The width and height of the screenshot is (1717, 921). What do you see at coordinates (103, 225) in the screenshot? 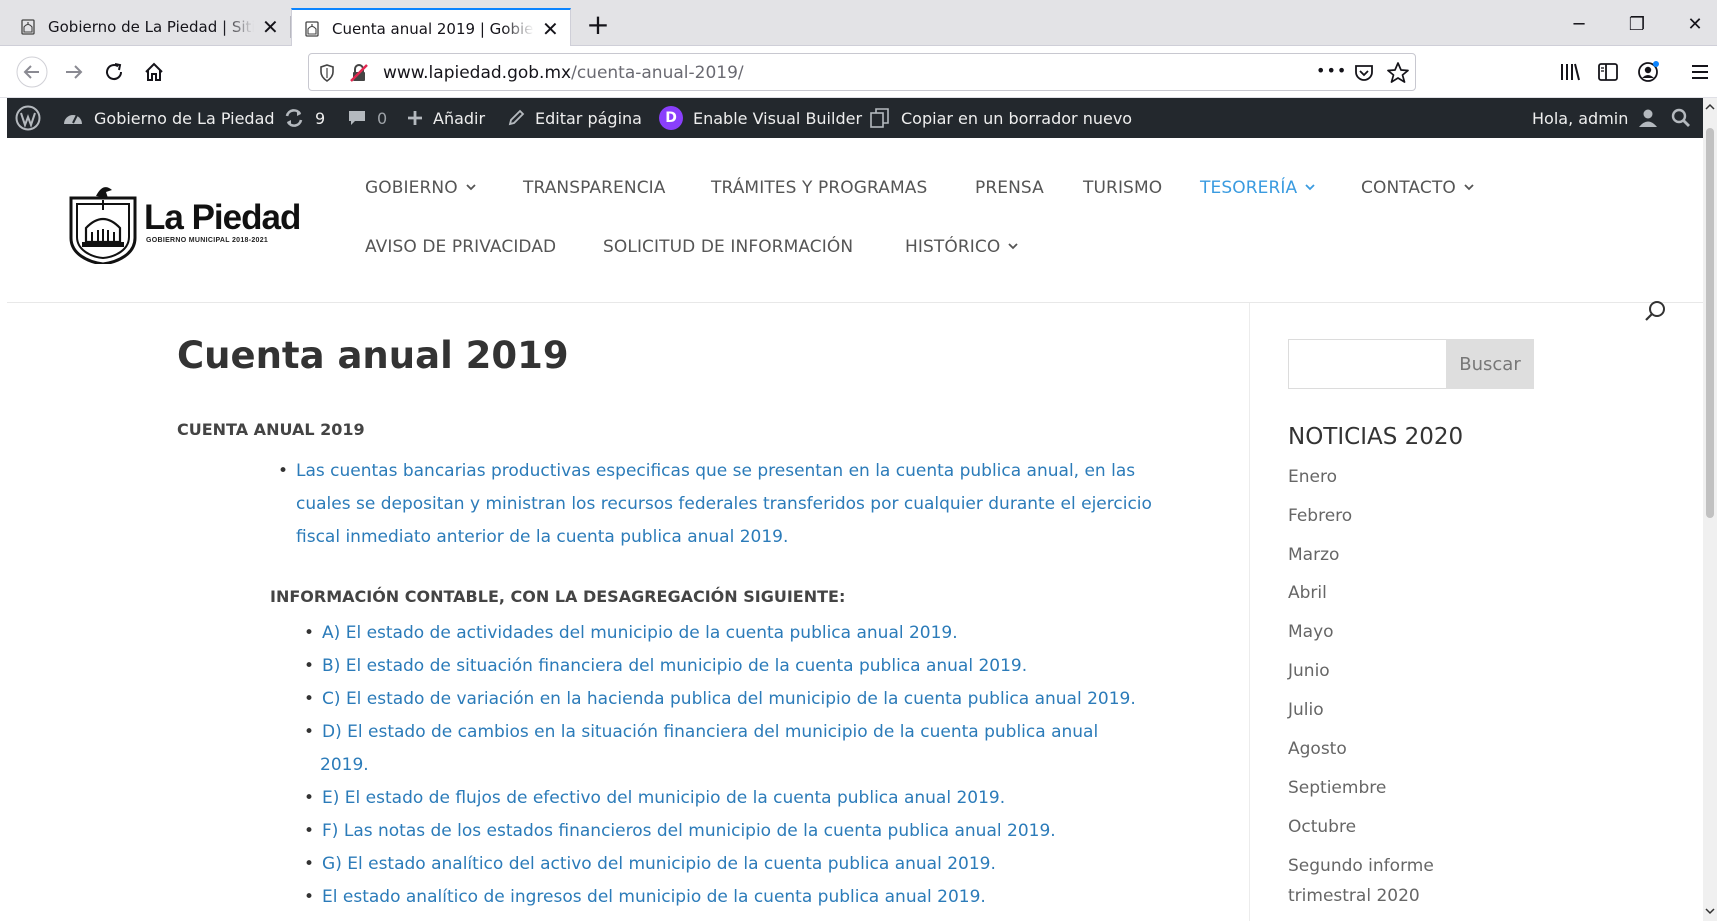
I see `coat-of-arms-icon` at bounding box center [103, 225].